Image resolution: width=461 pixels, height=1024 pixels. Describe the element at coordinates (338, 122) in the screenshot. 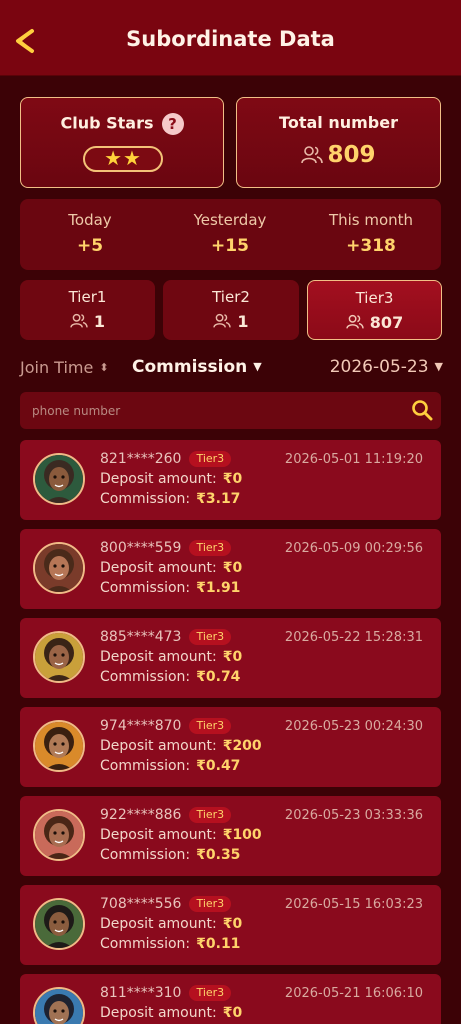

I see `total-number-label: Total number` at that location.